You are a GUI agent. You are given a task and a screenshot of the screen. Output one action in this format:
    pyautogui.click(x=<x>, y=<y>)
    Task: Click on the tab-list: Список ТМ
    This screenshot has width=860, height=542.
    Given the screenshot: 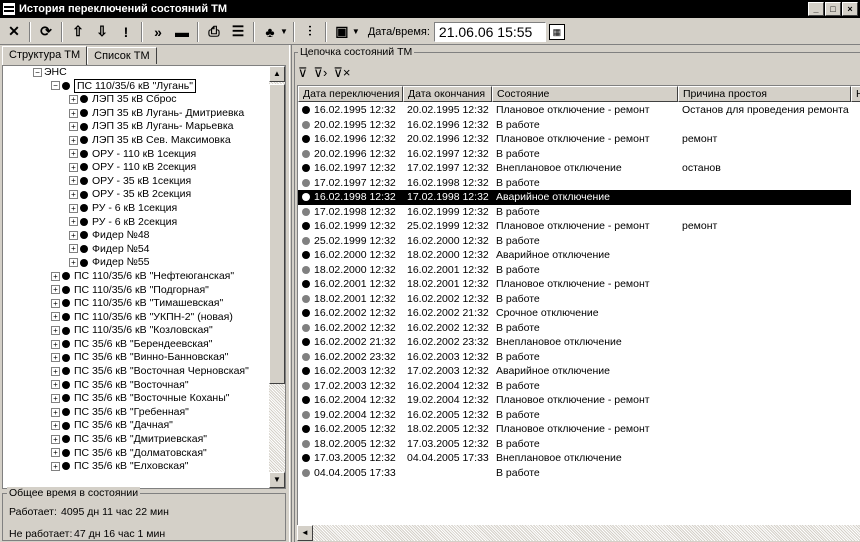 What is the action you would take?
    pyautogui.click(x=122, y=55)
    